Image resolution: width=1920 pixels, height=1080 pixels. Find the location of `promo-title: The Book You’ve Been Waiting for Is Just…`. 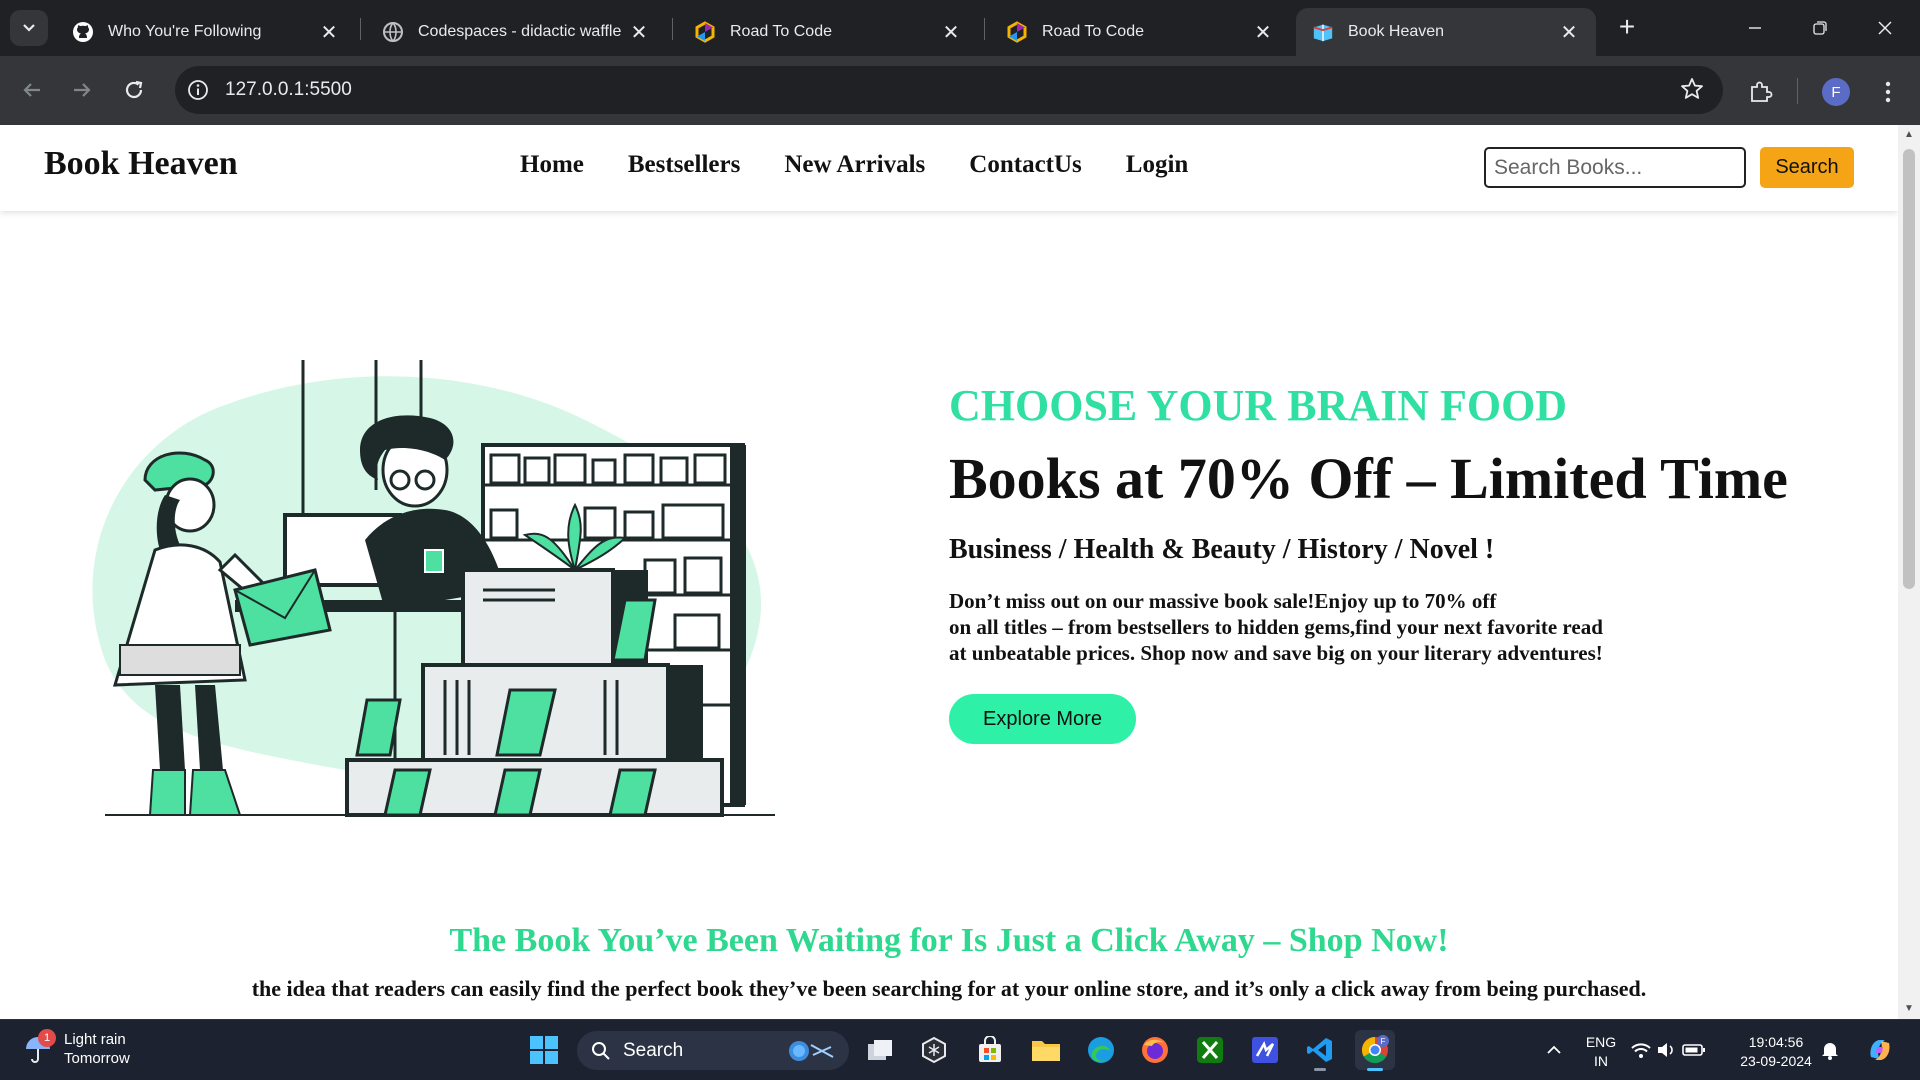

promo-title: The Book You’ve Been Waiting for Is Just… is located at coordinates (949, 940).